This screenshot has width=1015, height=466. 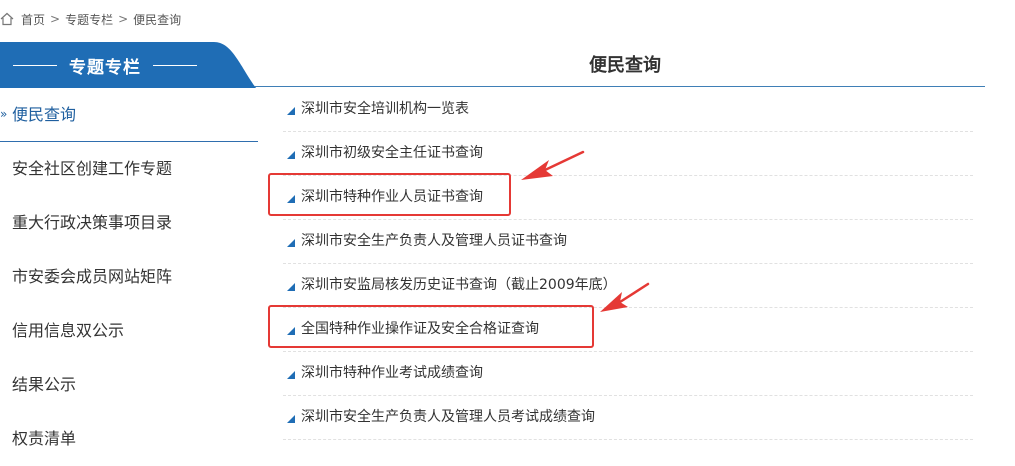 What do you see at coordinates (105, 67) in the screenshot?
I see `sidebar-title: 专题专栏` at bounding box center [105, 67].